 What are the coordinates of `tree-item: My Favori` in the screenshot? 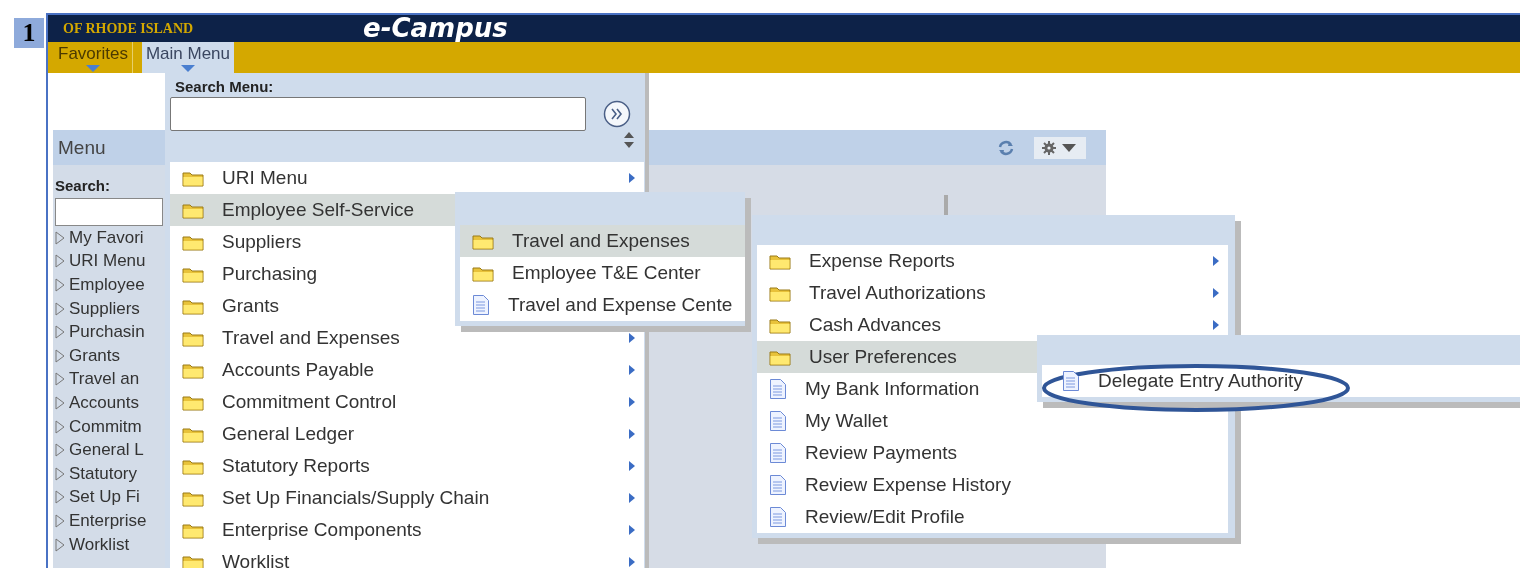 It's located at (106, 237).